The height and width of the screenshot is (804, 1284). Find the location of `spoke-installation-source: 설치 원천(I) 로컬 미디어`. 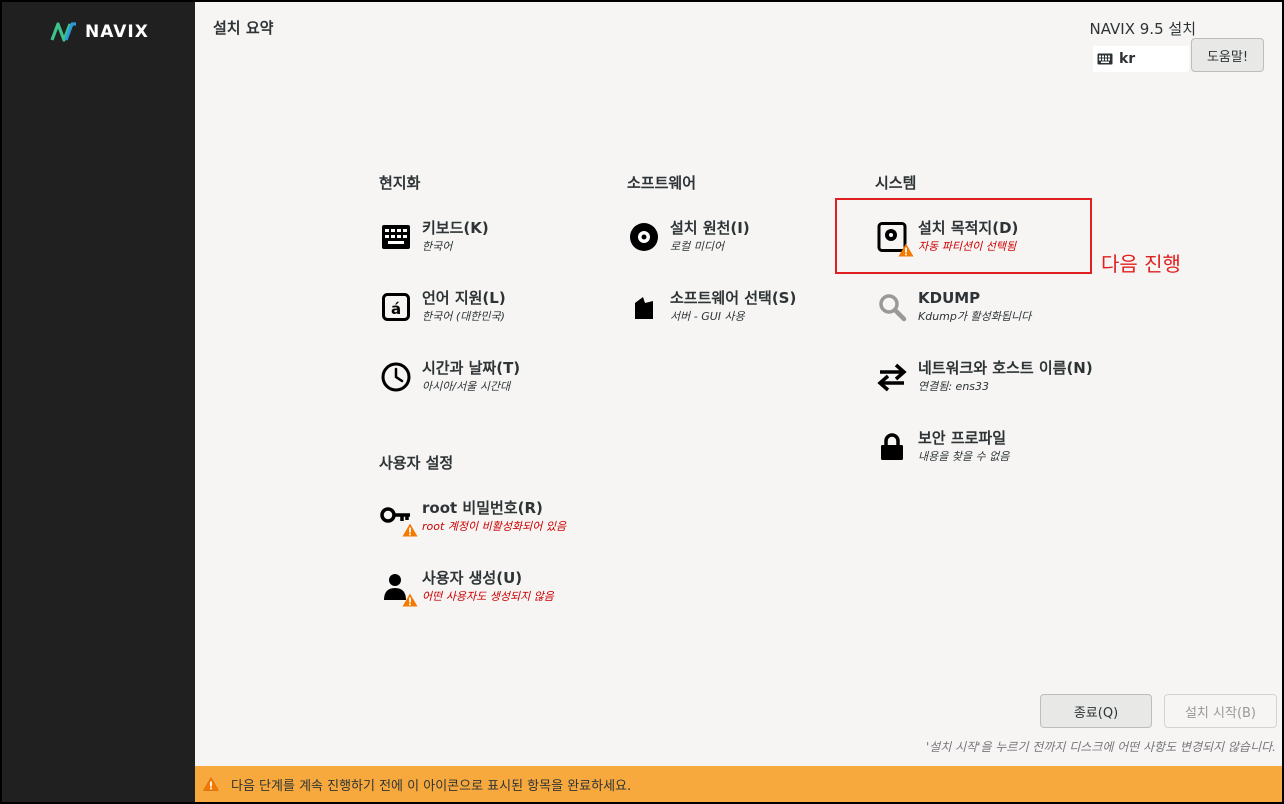

spoke-installation-source: 설치 원천(I) 로컬 미디어 is located at coordinates (689, 236).